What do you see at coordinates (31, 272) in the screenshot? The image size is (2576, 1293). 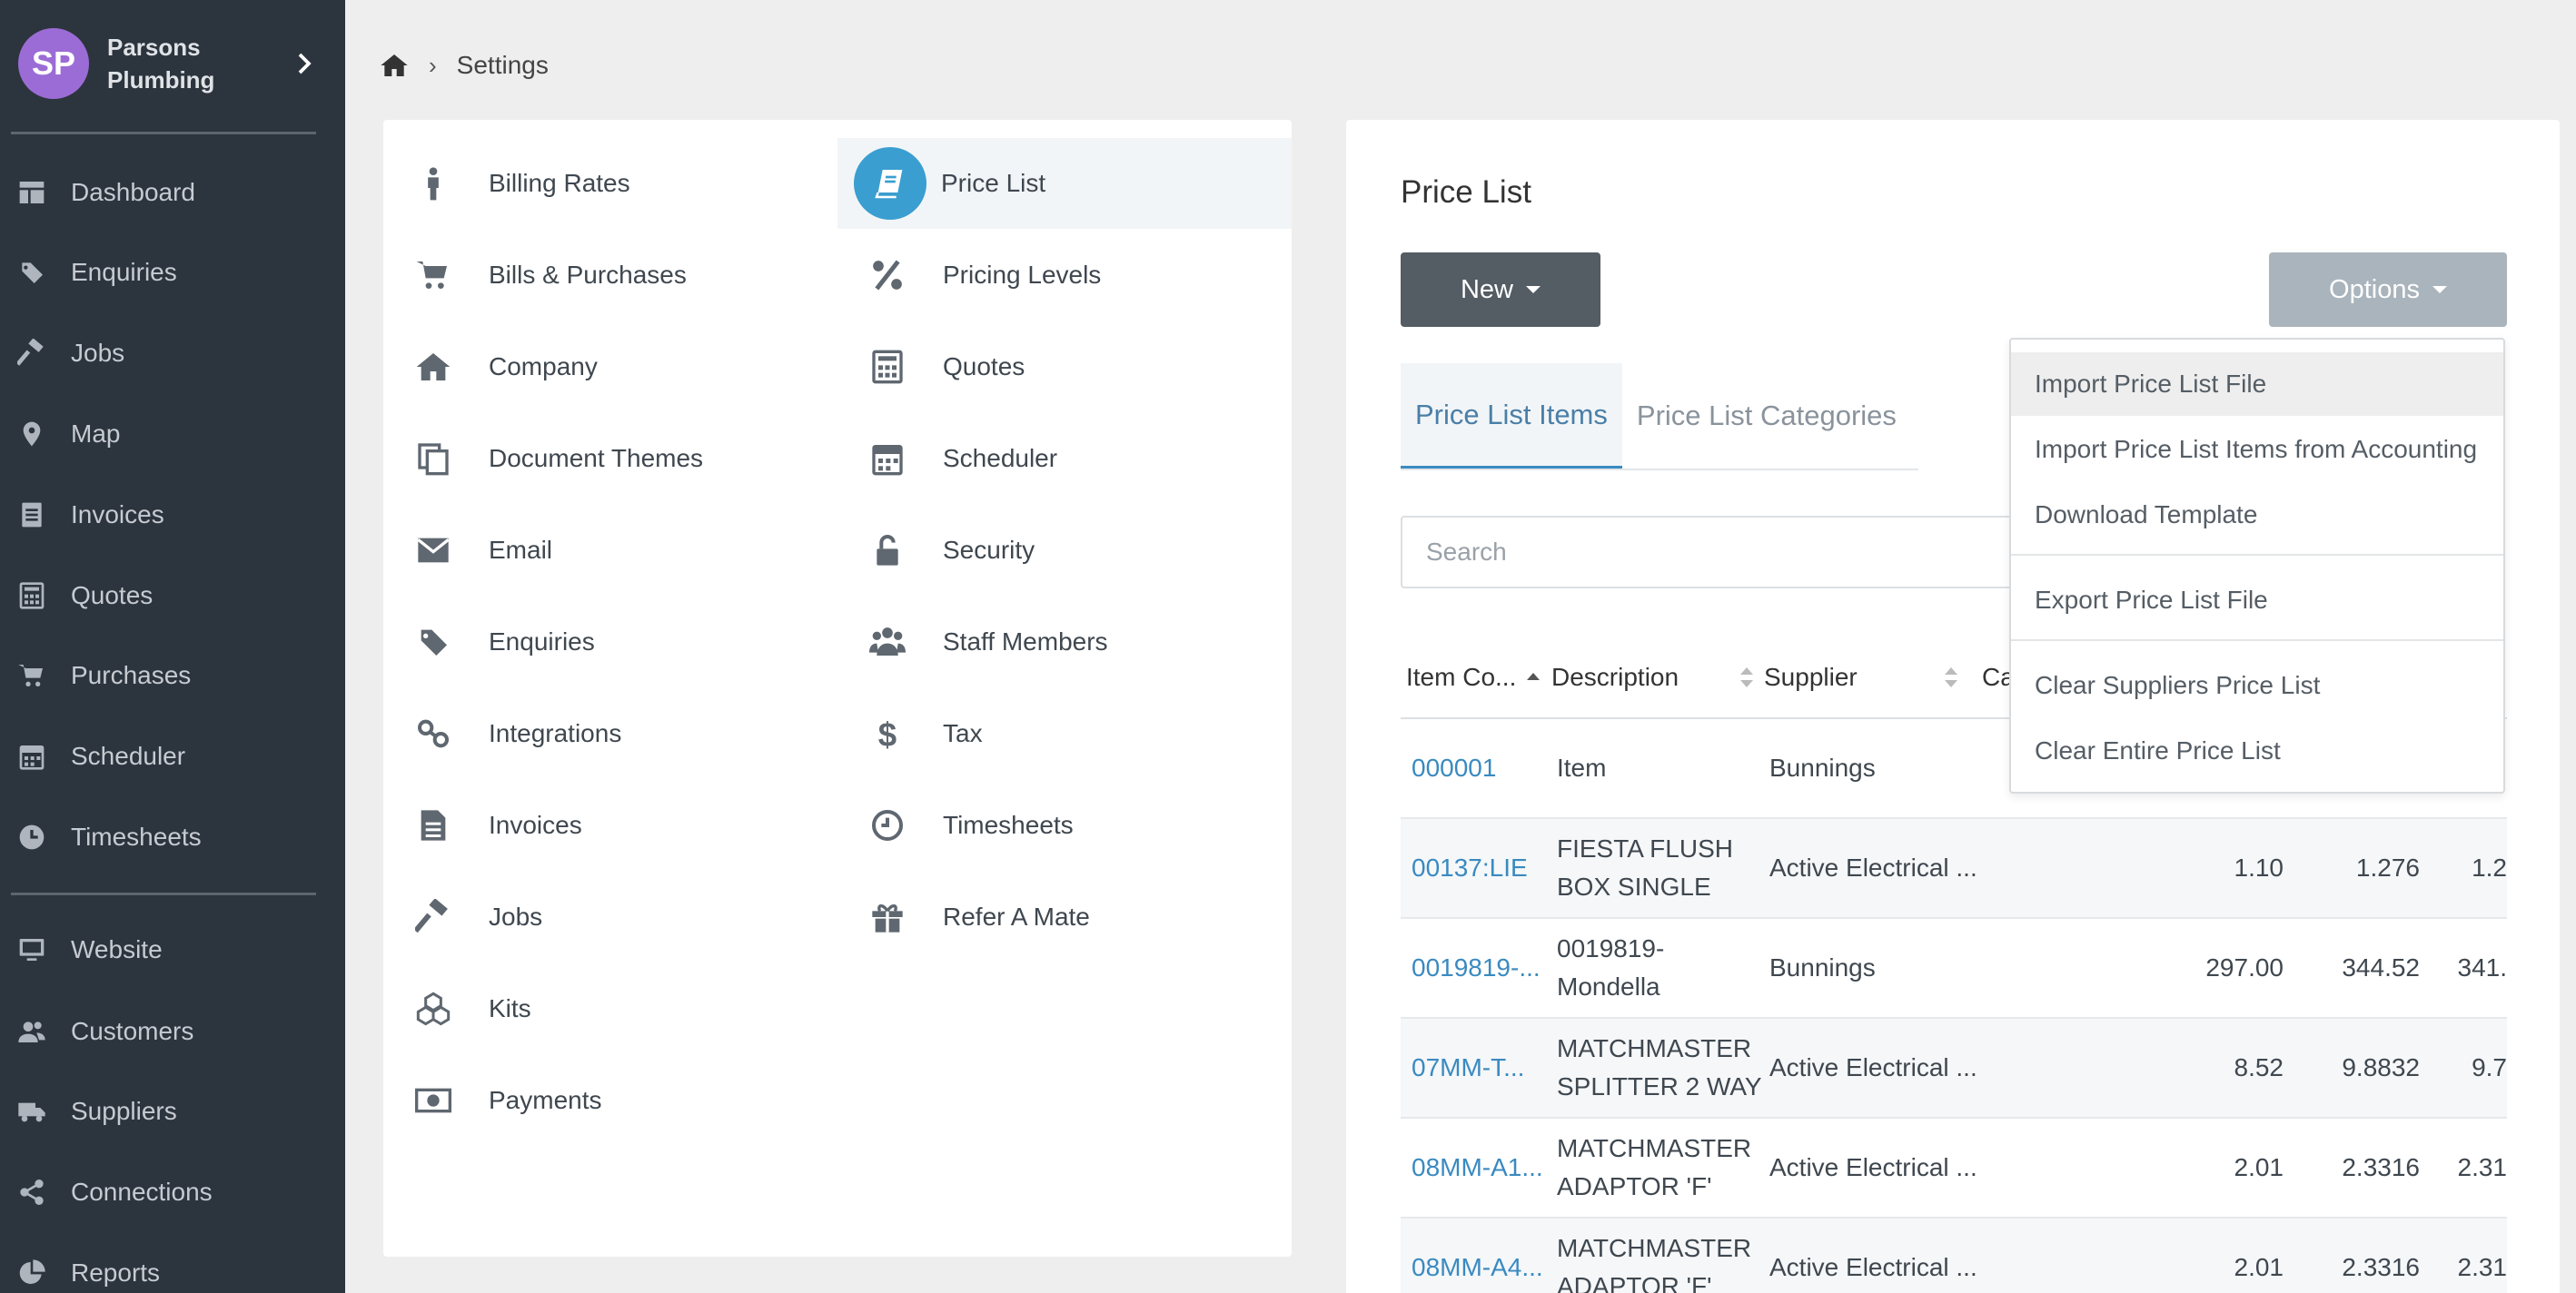 I see `tags-icon` at bounding box center [31, 272].